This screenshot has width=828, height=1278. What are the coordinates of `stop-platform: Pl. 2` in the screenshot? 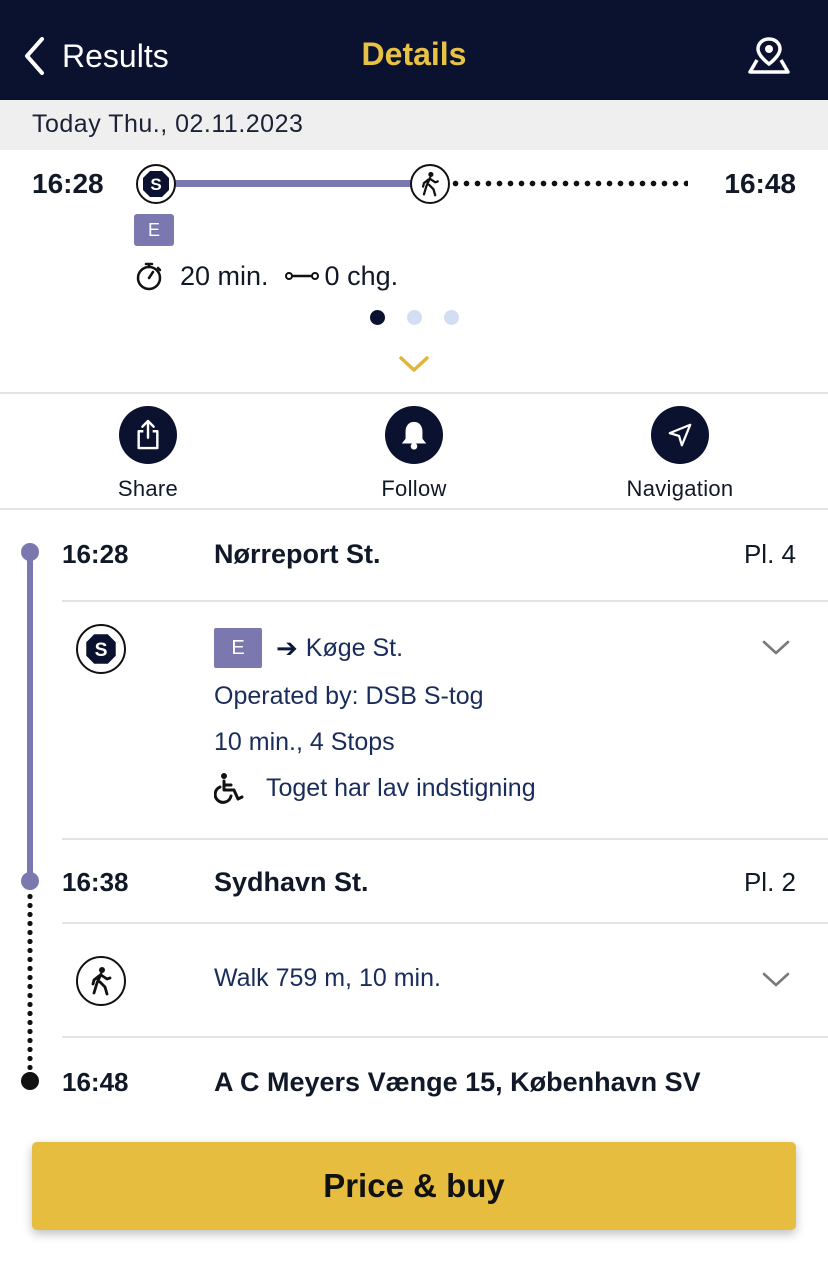 It's located at (769, 881).